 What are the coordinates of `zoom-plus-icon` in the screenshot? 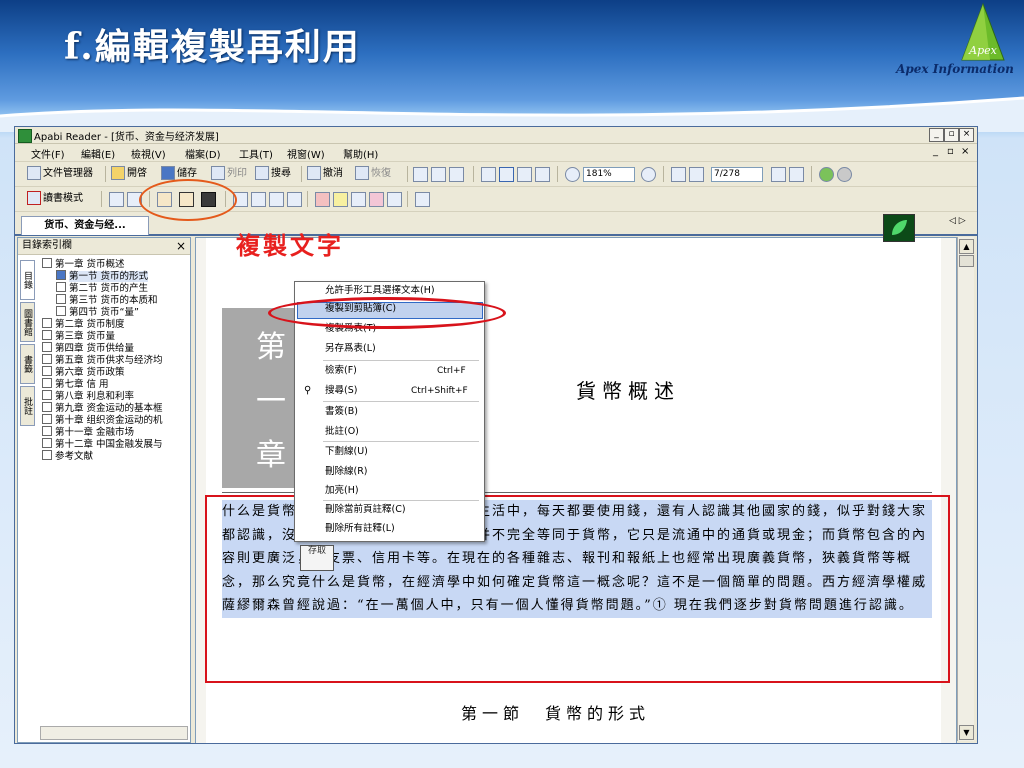 It's located at (572, 174).